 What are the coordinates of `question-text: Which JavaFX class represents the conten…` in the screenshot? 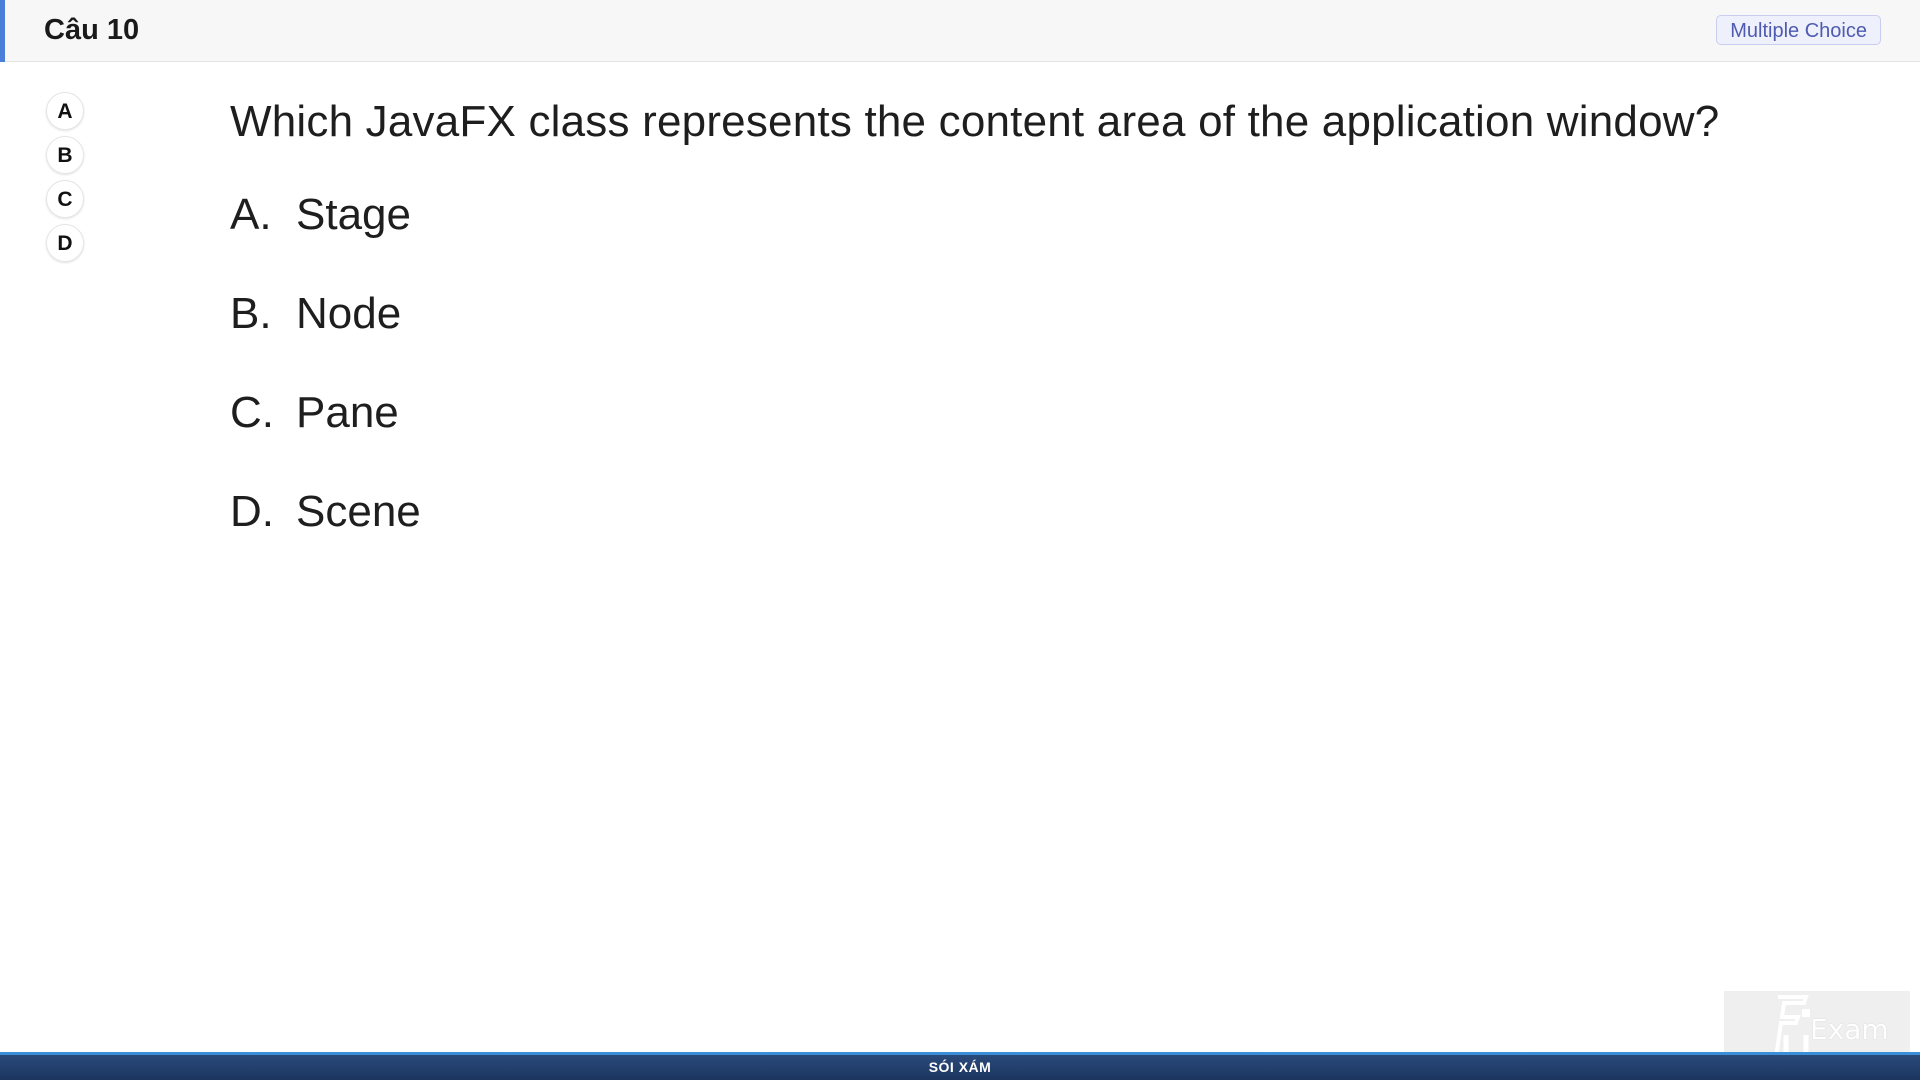 It's located at (975, 121).